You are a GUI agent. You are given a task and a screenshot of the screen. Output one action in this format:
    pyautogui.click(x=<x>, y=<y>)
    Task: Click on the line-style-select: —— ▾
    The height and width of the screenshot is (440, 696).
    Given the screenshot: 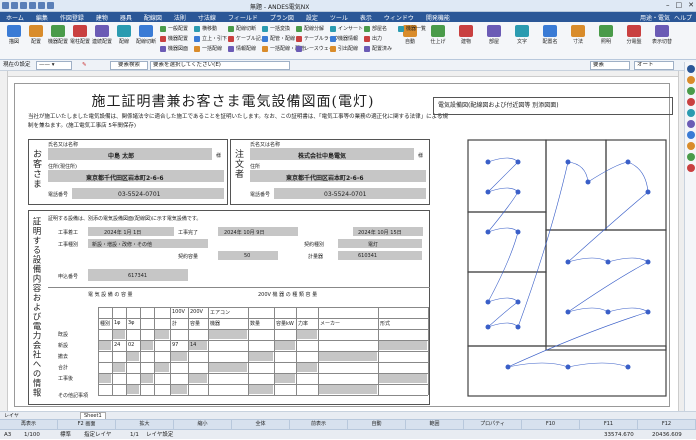 What is the action you would take?
    pyautogui.click(x=54, y=65)
    